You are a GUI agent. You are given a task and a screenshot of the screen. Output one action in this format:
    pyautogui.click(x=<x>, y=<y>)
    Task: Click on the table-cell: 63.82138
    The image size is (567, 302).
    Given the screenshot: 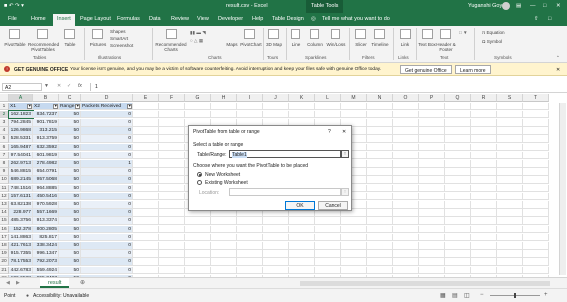 What is the action you would take?
    pyautogui.click(x=21, y=204)
    